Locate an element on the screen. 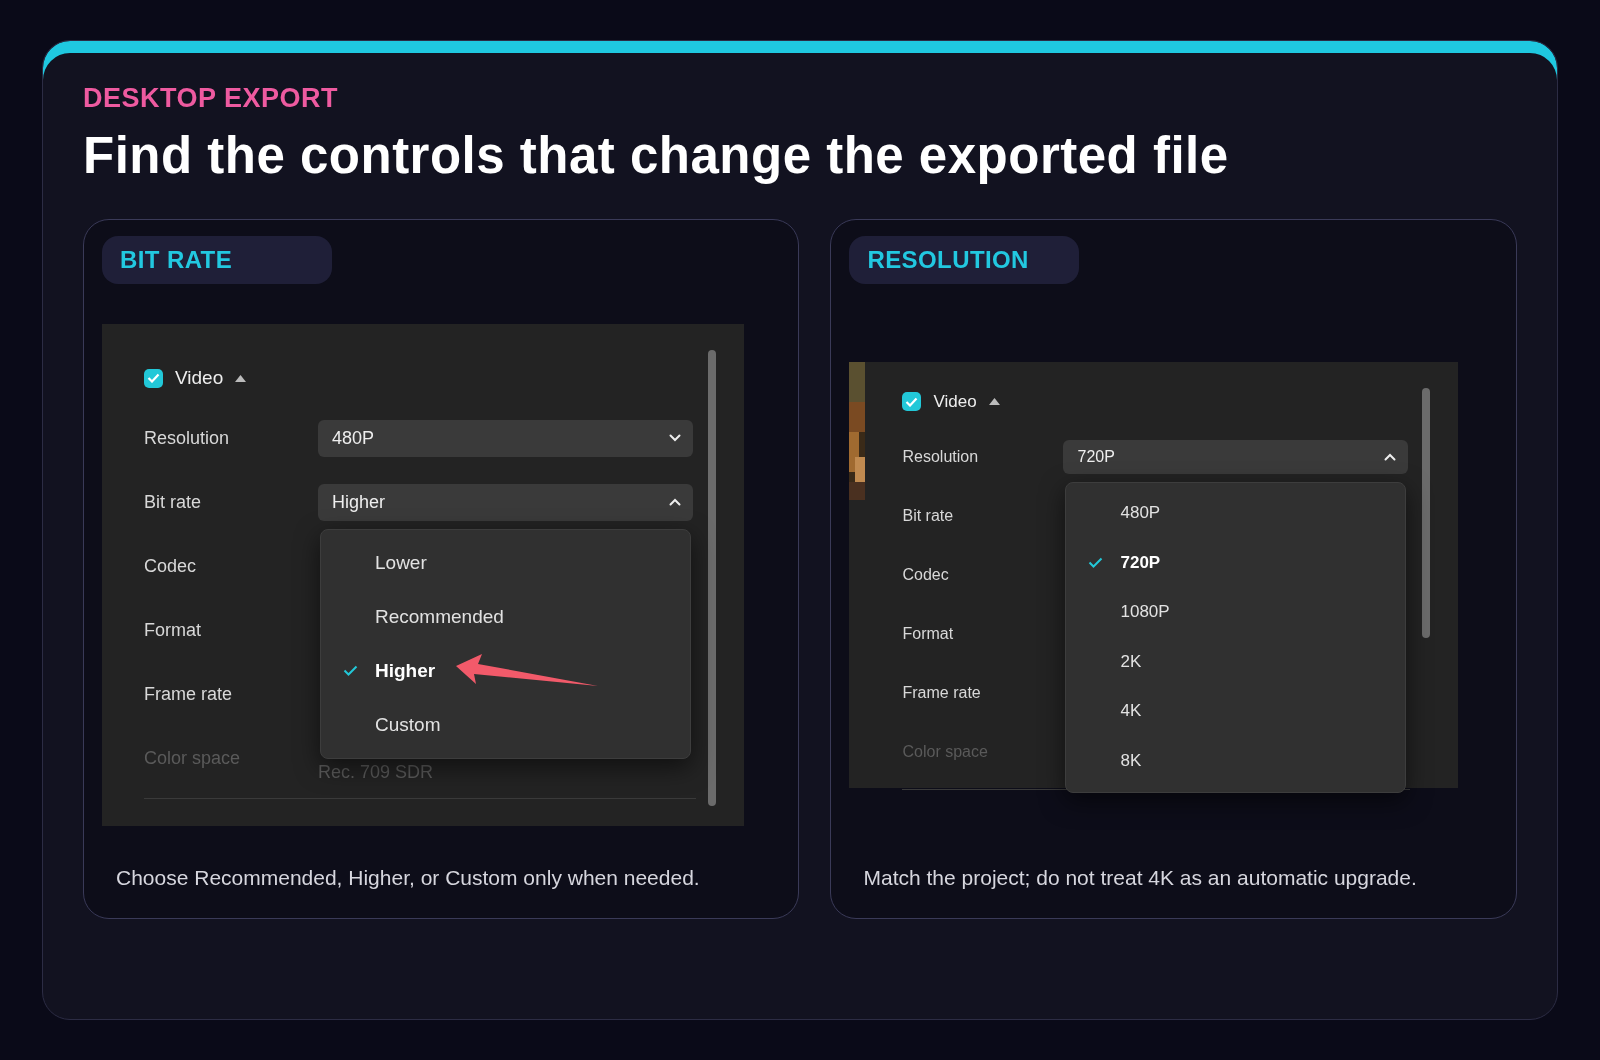 The height and width of the screenshot is (1060, 1600). panel-tag: BIT RATE is located at coordinates (217, 260).